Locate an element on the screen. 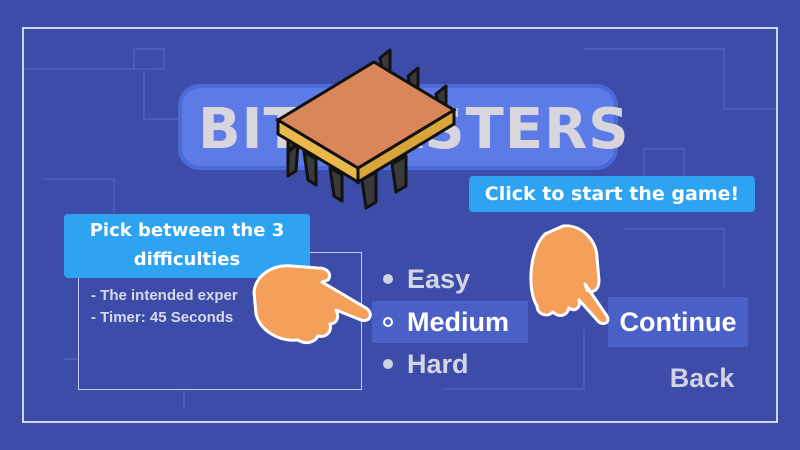 The width and height of the screenshot is (800, 450). difficulty-option-easy: Easy is located at coordinates (450, 279).